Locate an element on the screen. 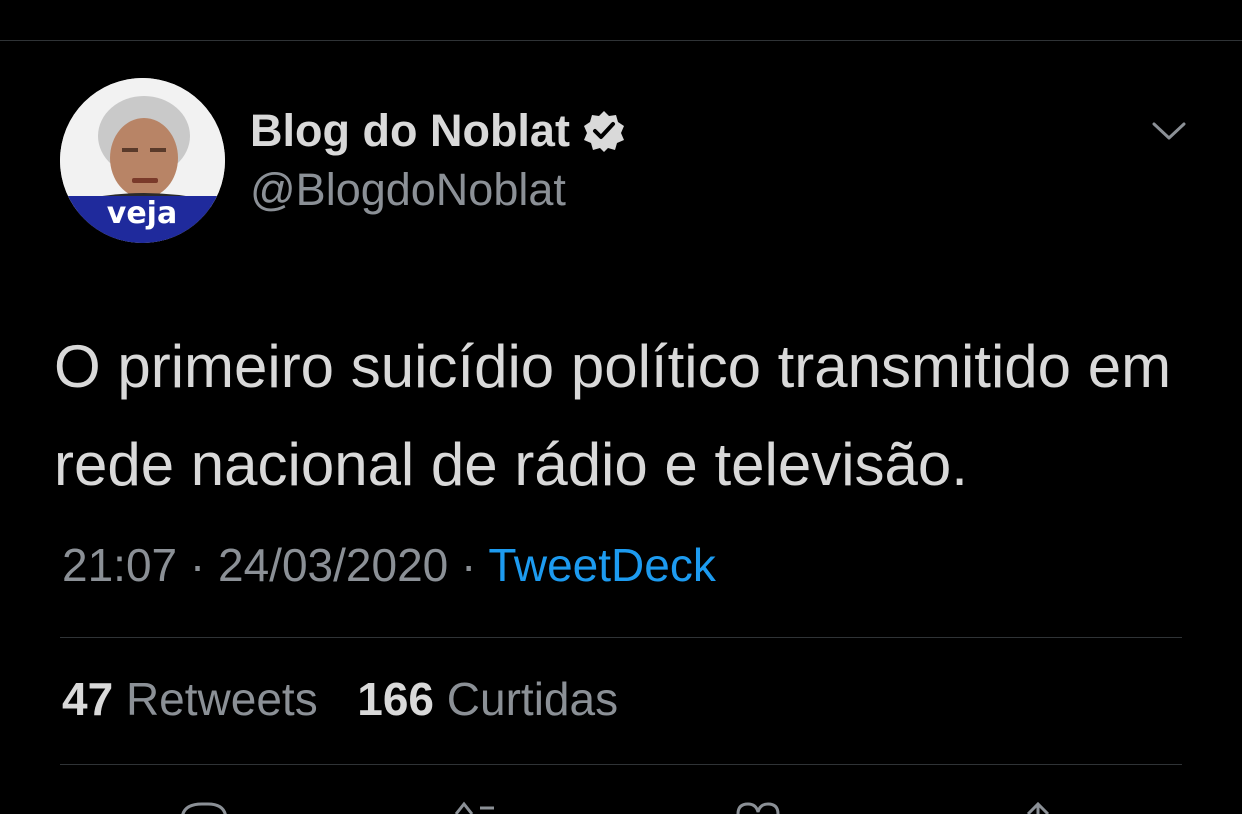  author-name-row: Blog do Noblat is located at coordinates (438, 131).